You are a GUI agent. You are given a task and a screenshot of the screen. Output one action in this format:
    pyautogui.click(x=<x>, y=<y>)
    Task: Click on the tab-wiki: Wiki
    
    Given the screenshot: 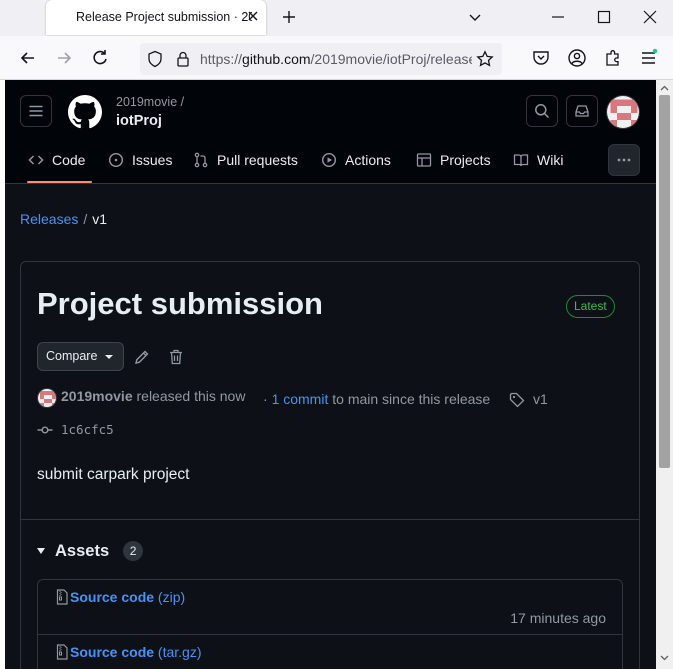 What is the action you would take?
    pyautogui.click(x=538, y=160)
    